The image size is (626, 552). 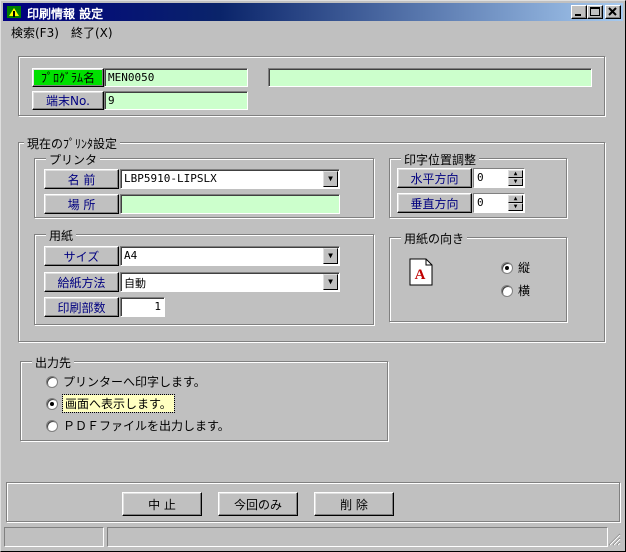 What do you see at coordinates (92, 32) in the screenshot?
I see `menu-exit: 終了(X)` at bounding box center [92, 32].